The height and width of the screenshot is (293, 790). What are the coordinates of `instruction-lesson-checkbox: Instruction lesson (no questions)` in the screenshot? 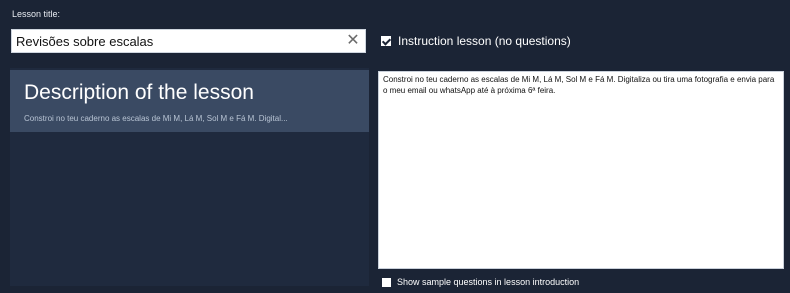 It's located at (476, 41).